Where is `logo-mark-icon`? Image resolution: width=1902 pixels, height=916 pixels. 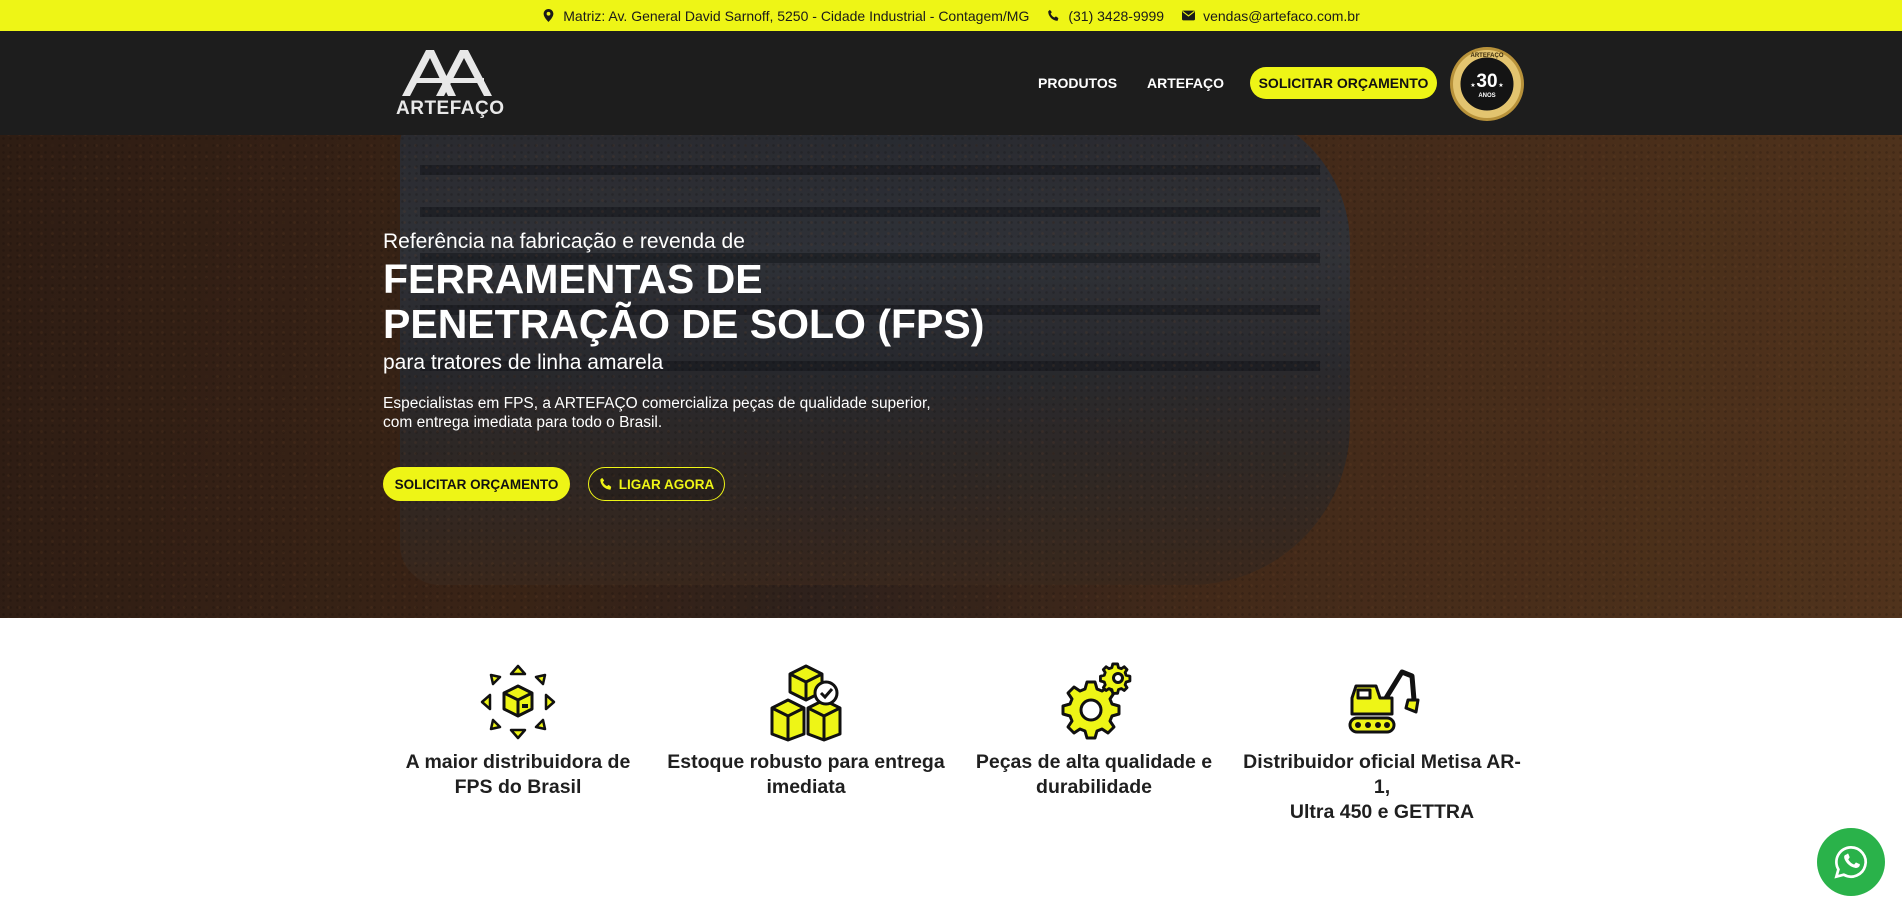
logo-mark-icon is located at coordinates (447, 73).